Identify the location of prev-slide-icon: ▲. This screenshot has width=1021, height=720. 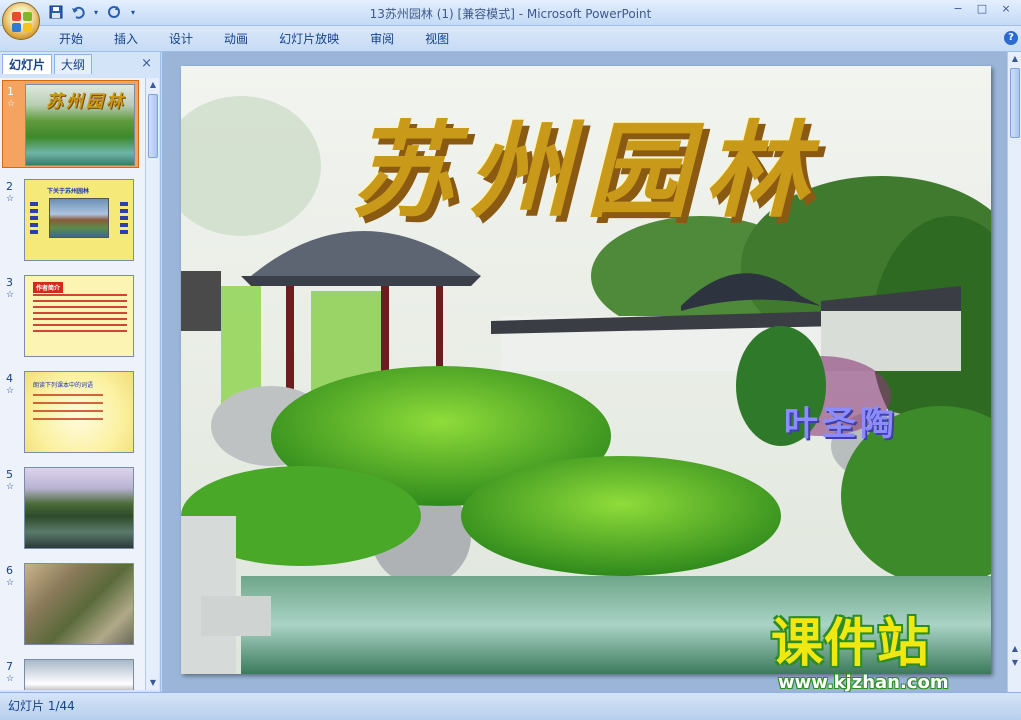
(1014, 649).